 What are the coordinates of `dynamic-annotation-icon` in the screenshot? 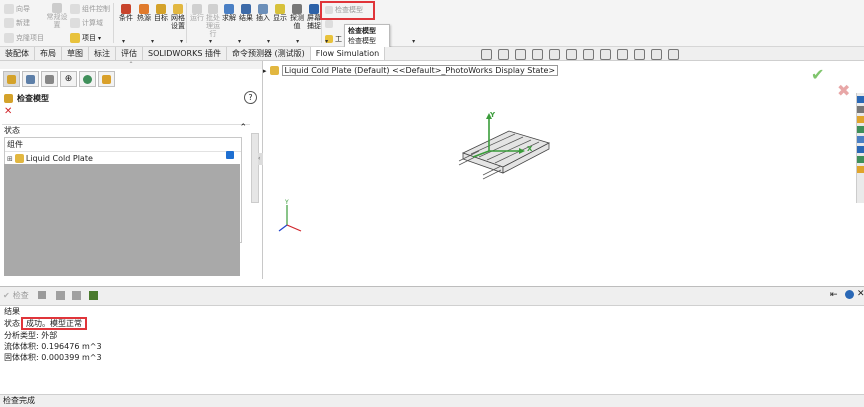 It's located at (554, 54).